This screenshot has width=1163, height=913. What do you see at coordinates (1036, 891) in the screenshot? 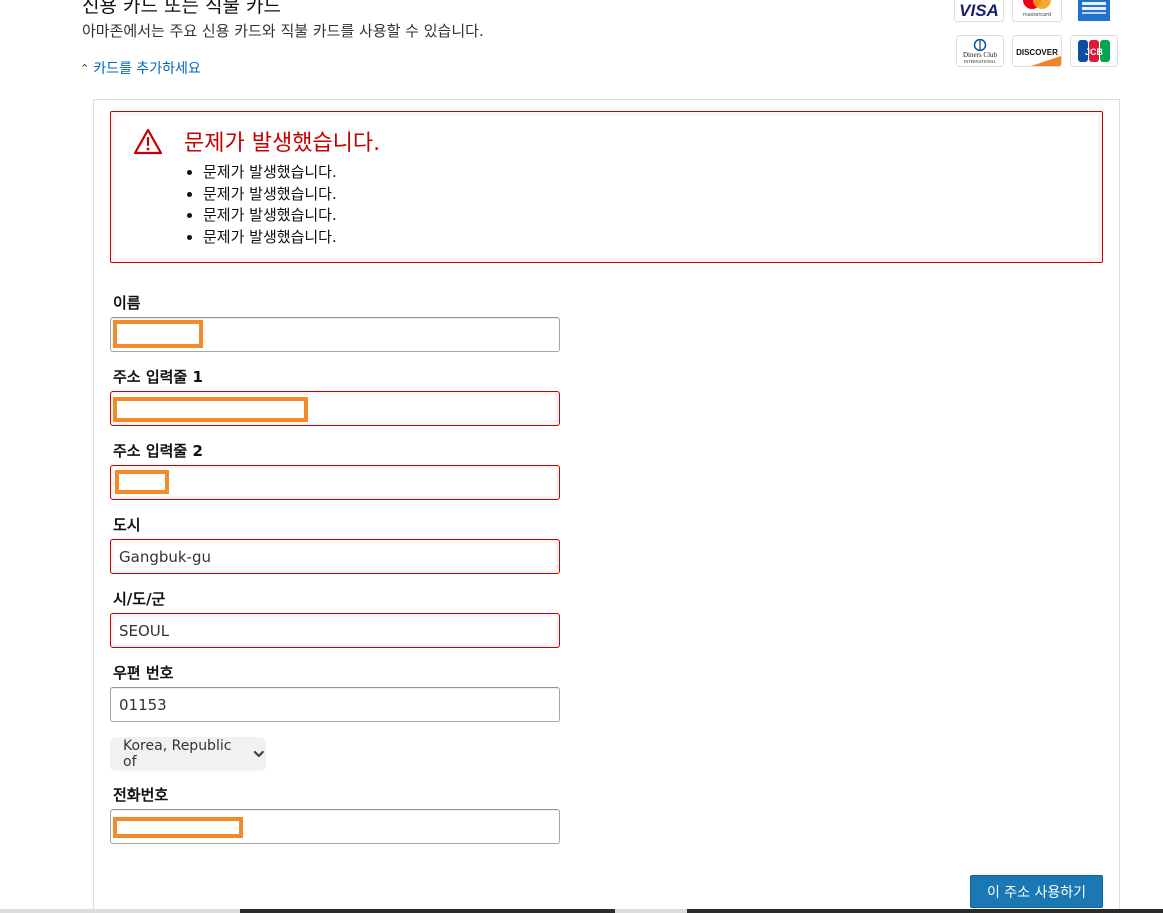
I see `use-this-address-button: 이 주소 사용하기` at bounding box center [1036, 891].